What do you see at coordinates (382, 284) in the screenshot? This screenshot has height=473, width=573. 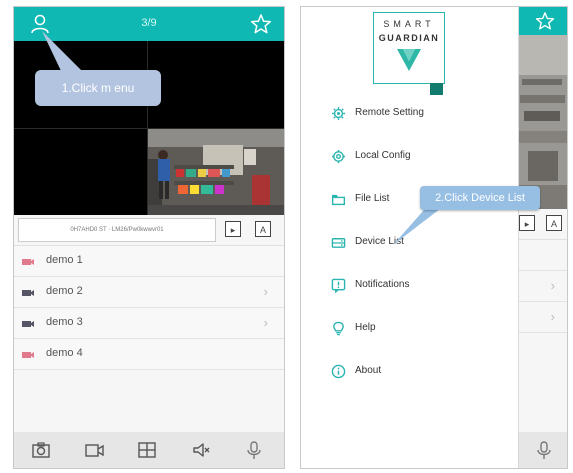 I see `menu-label: Notifications` at bounding box center [382, 284].